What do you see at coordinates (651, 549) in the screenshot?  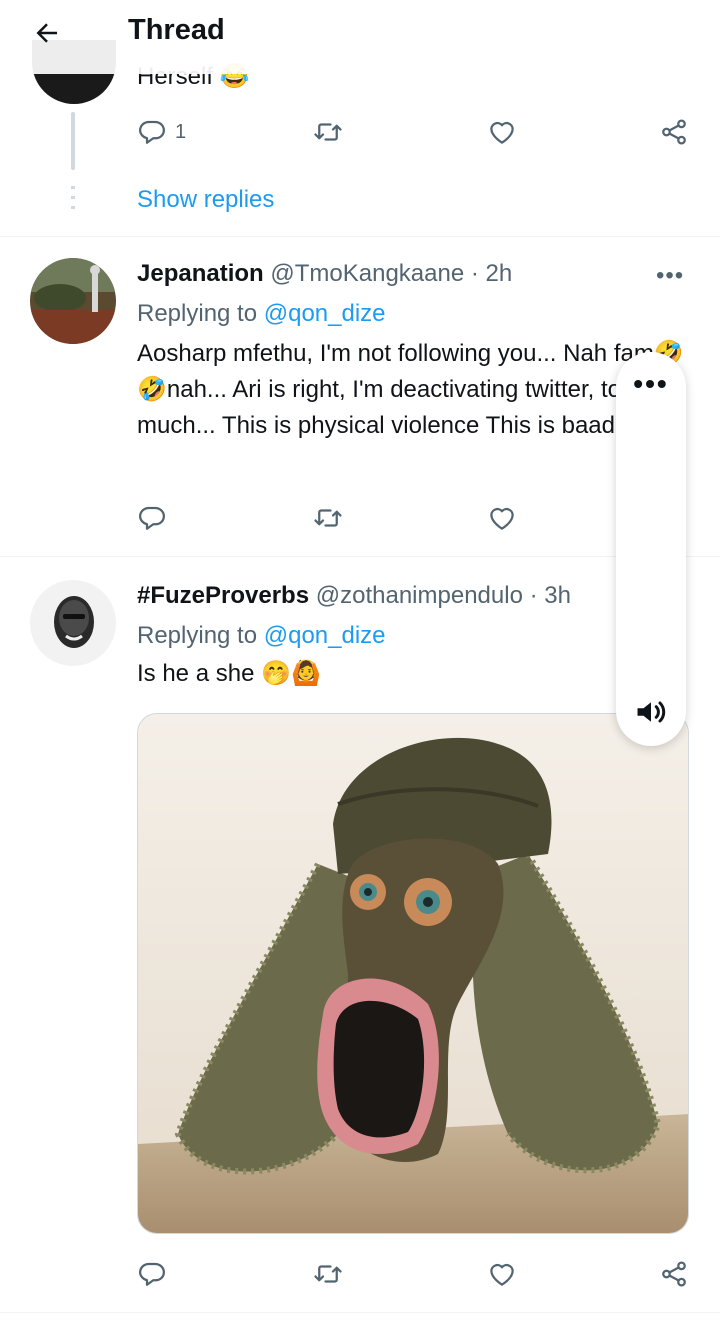 I see `floating-media-panel: •••` at bounding box center [651, 549].